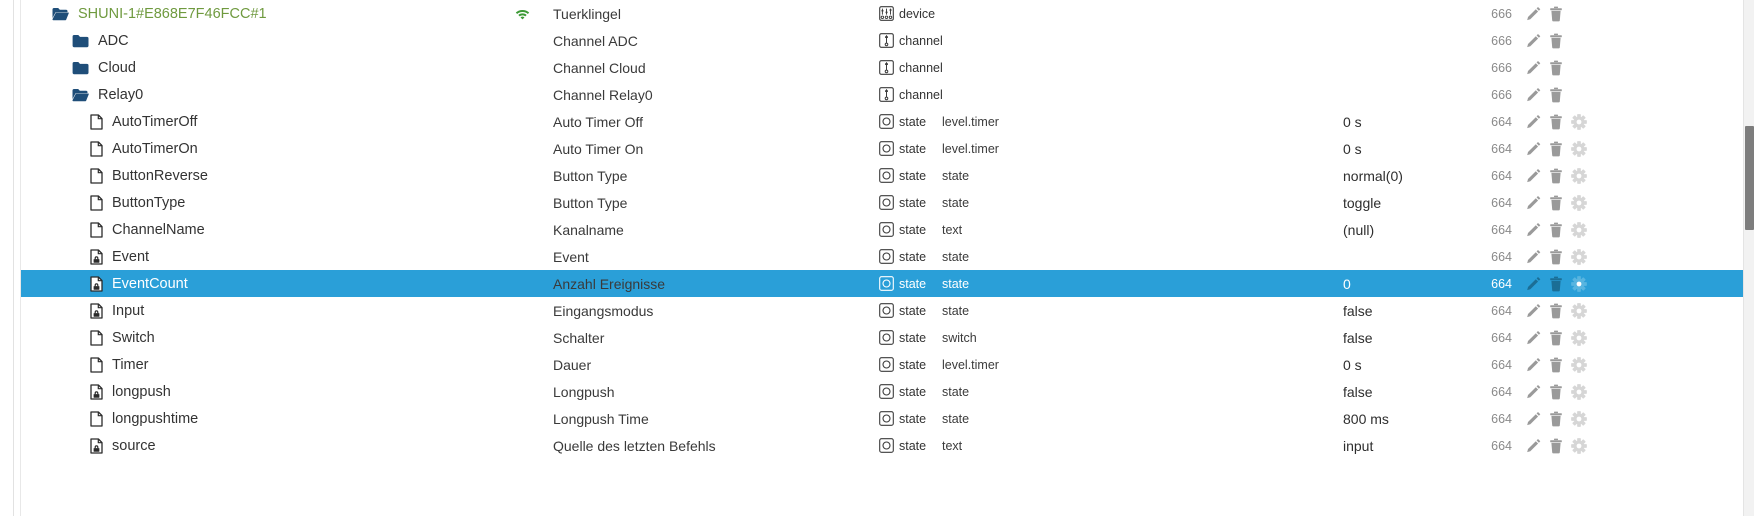 This screenshot has height=516, width=1754. Describe the element at coordinates (956, 256) in the screenshot. I see `object-role-label: state` at that location.